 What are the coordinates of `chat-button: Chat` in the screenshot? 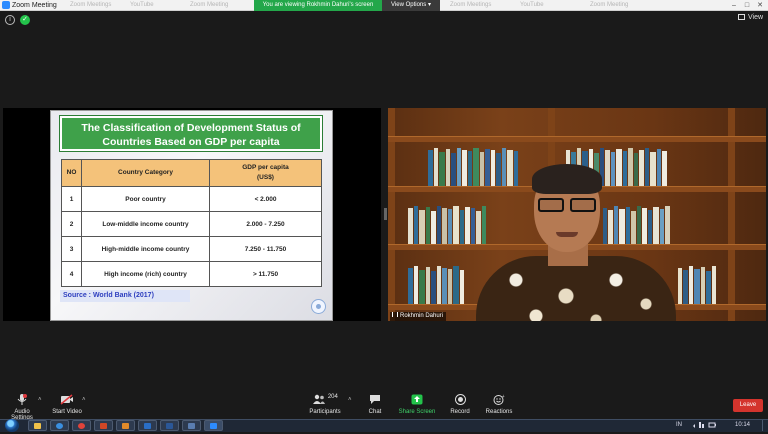 It's located at (375, 404).